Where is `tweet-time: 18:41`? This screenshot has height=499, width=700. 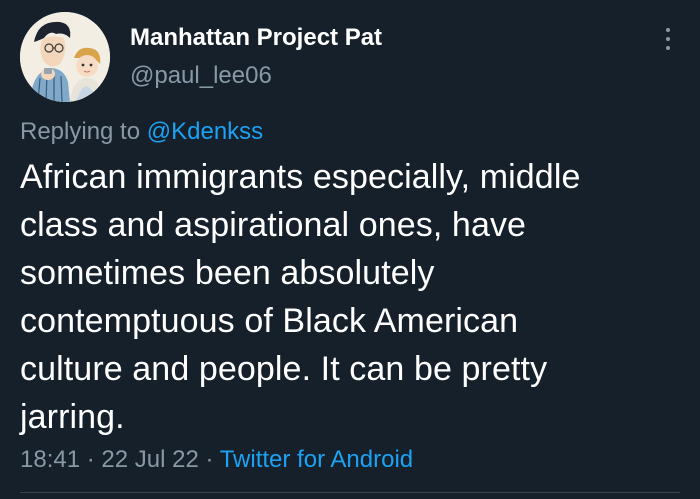
tweet-time: 18:41 is located at coordinates (50, 459).